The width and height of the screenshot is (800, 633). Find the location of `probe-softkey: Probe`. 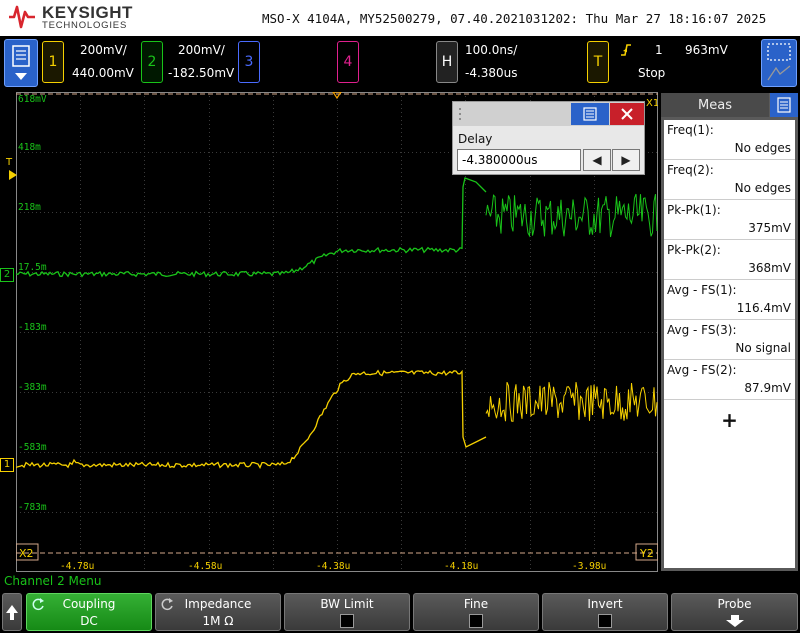

probe-softkey: Probe is located at coordinates (734, 612).